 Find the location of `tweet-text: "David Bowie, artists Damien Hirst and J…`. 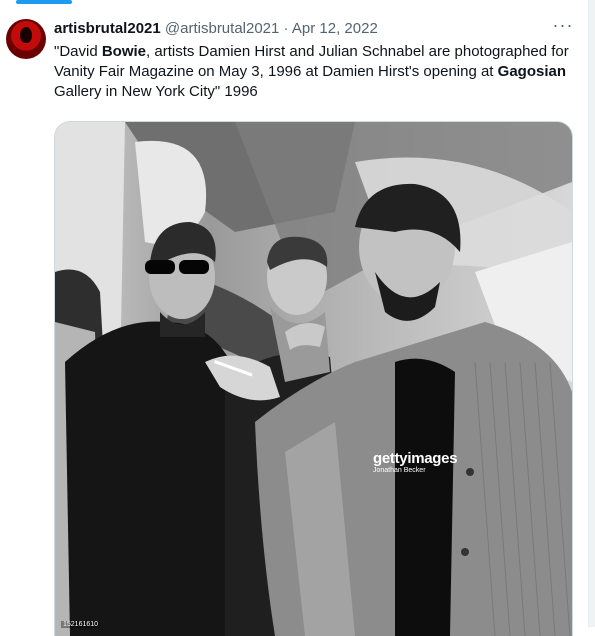

tweet-text: "David Bowie, artists Damien Hirst and J… is located at coordinates (314, 72).